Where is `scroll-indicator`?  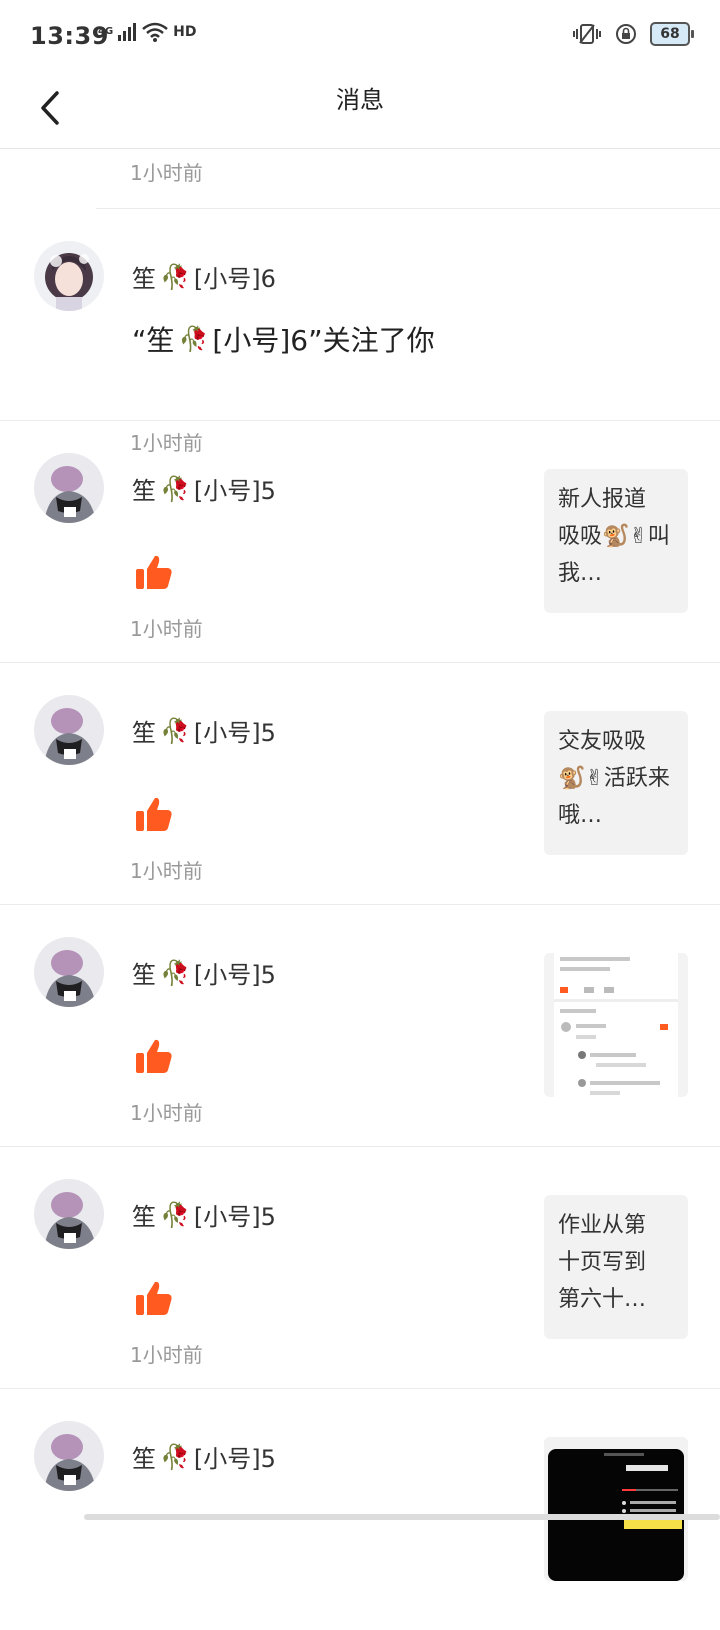 scroll-indicator is located at coordinates (402, 1517).